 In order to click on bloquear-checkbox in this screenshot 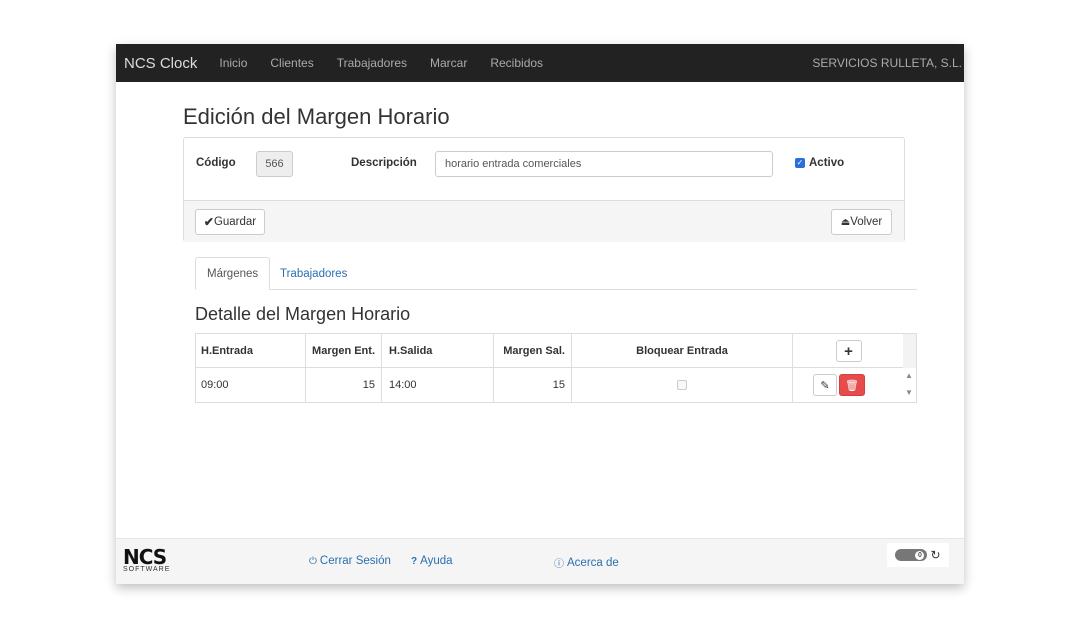, I will do `click(682, 385)`.